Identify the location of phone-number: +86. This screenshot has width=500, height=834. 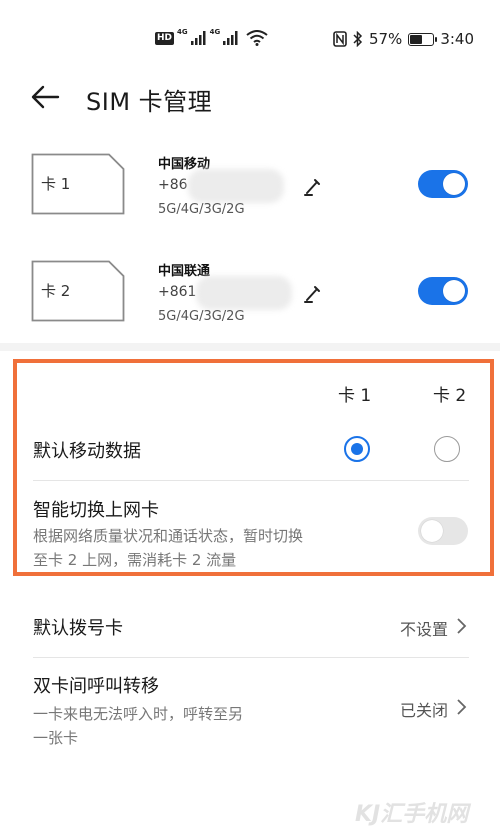
(173, 185).